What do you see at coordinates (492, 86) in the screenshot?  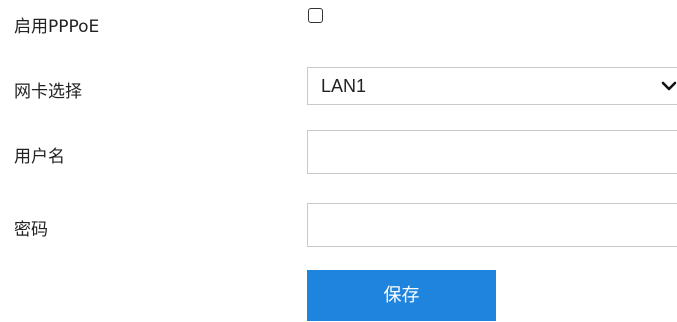 I see `nic-select-dropdown: LAN1` at bounding box center [492, 86].